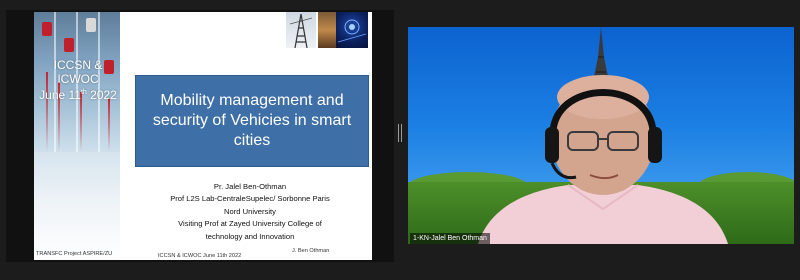 The image size is (800, 280). I want to click on footer-conference: ICCSN & ICWOC June 11th 2022, so click(200, 256).